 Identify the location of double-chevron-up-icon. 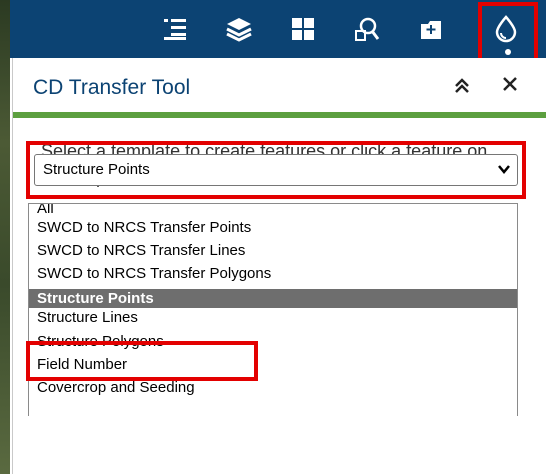
(462, 85).